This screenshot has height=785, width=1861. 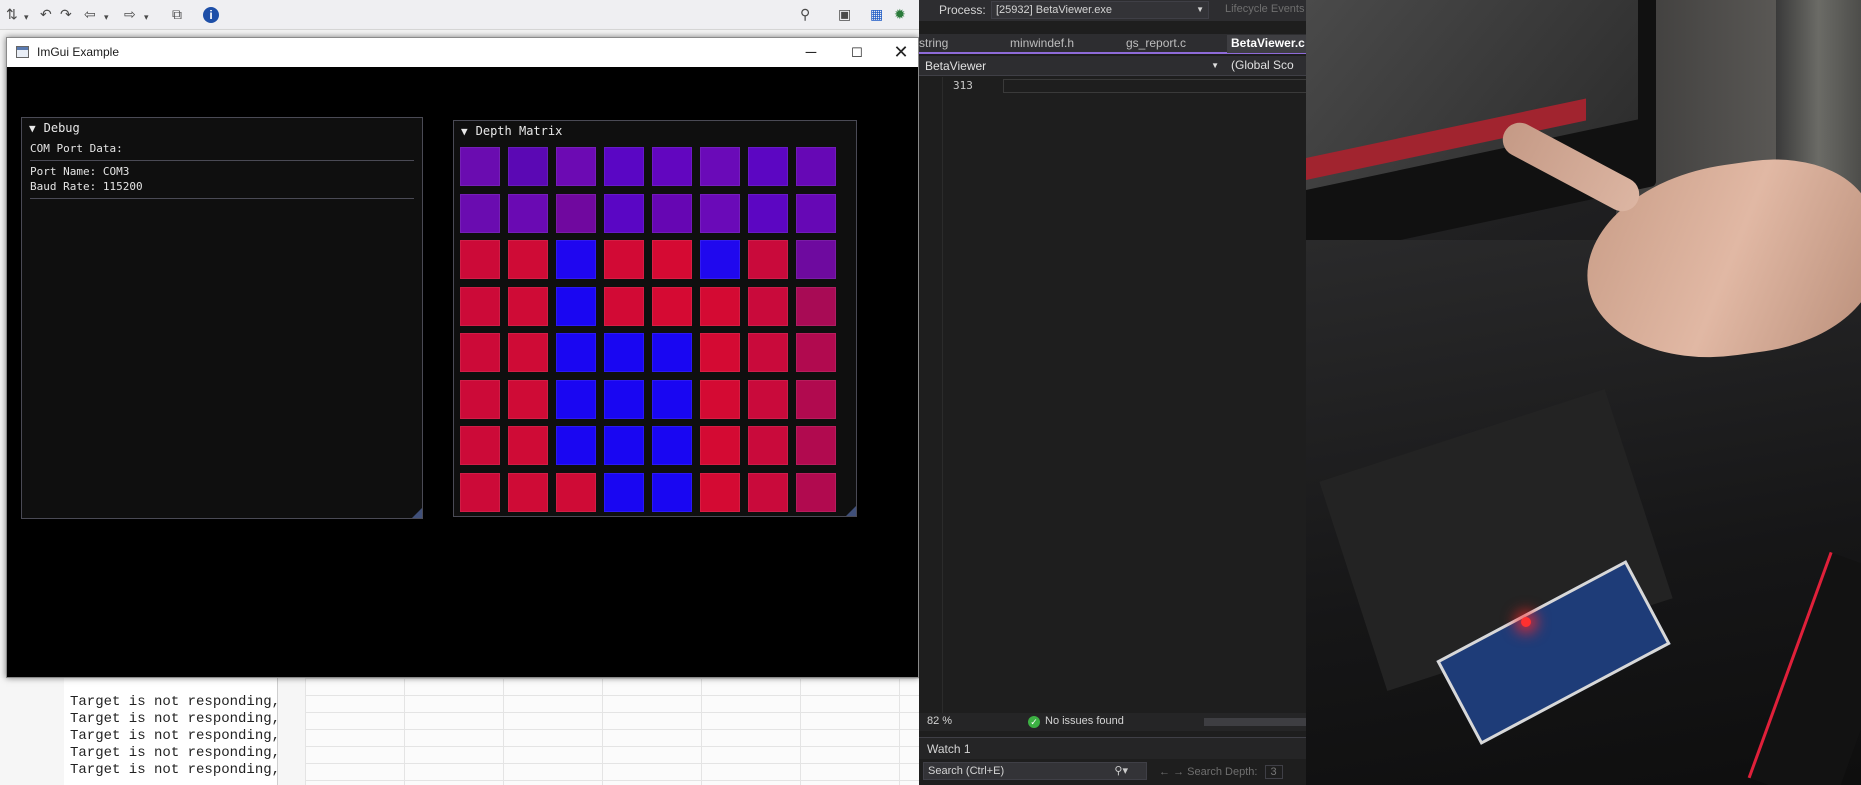 What do you see at coordinates (612, 731) in the screenshot?
I see `spreadsheet-grid` at bounding box center [612, 731].